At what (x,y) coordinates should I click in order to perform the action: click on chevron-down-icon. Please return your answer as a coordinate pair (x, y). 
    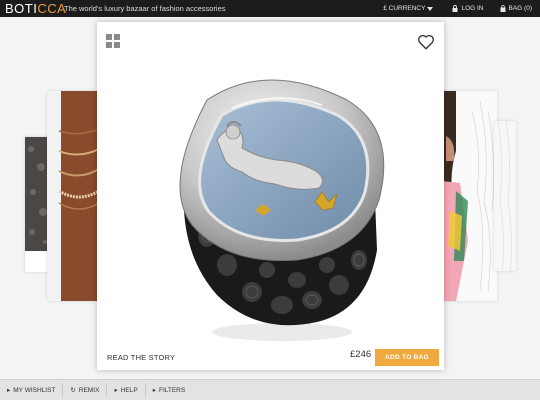
    Looking at the image, I should click on (430, 8).